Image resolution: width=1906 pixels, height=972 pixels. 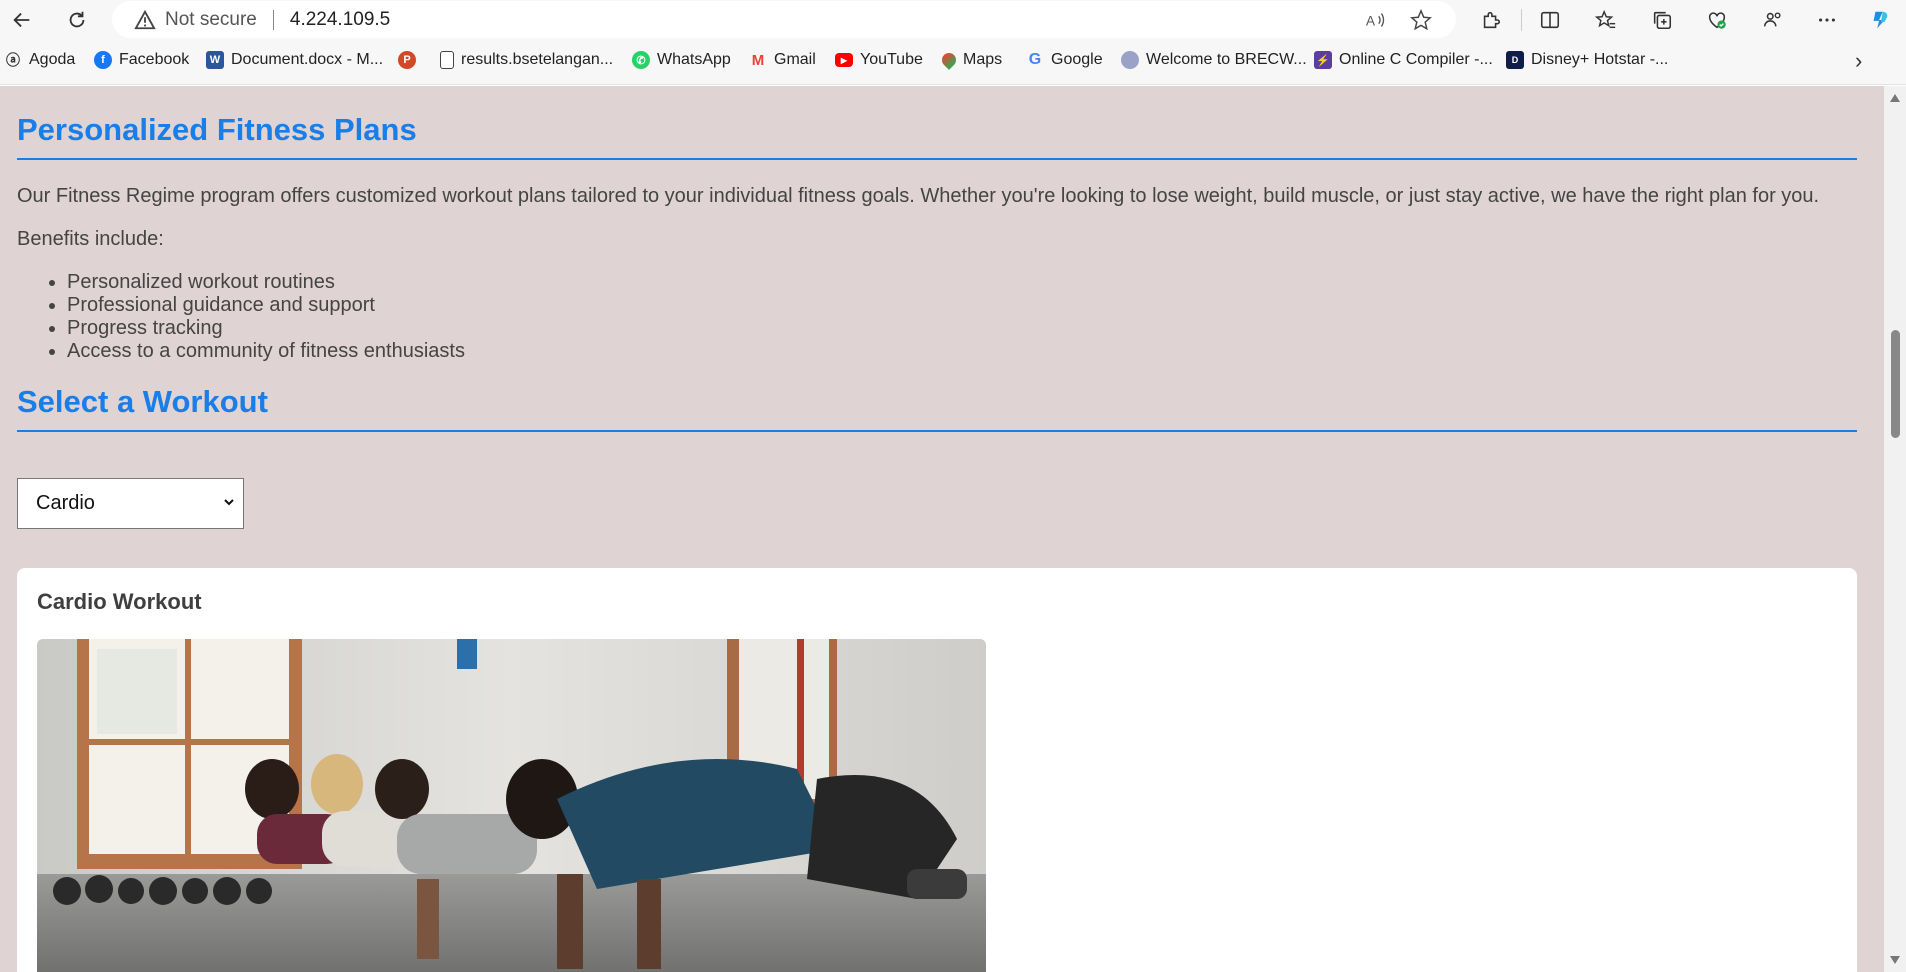 What do you see at coordinates (983, 59) in the screenshot?
I see `bookmark-label: Maps` at bounding box center [983, 59].